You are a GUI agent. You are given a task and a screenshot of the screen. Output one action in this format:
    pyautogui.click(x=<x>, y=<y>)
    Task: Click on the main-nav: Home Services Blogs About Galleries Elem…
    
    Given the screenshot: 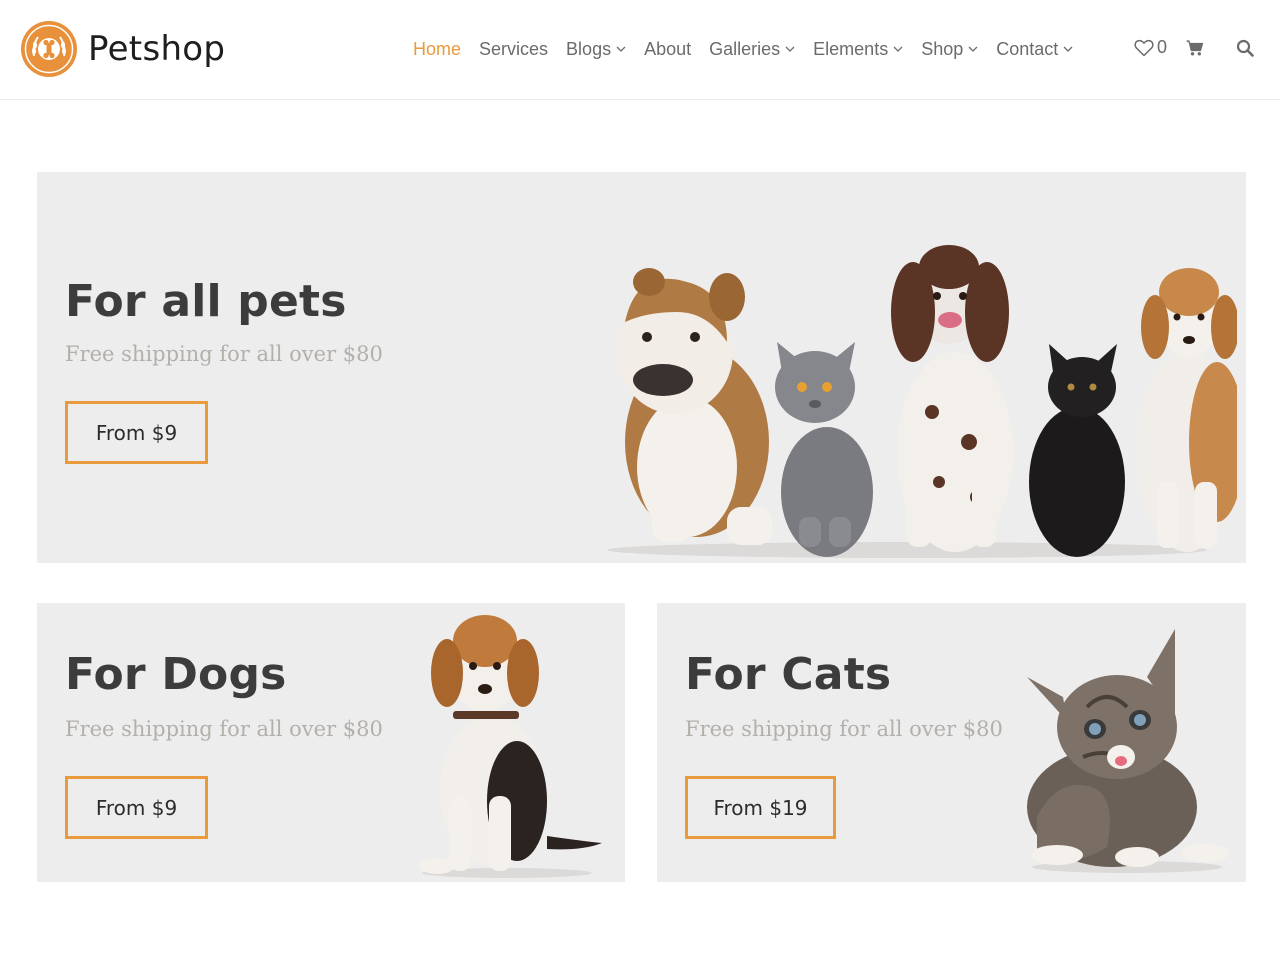 What is the action you would take?
    pyautogui.click(x=752, y=49)
    